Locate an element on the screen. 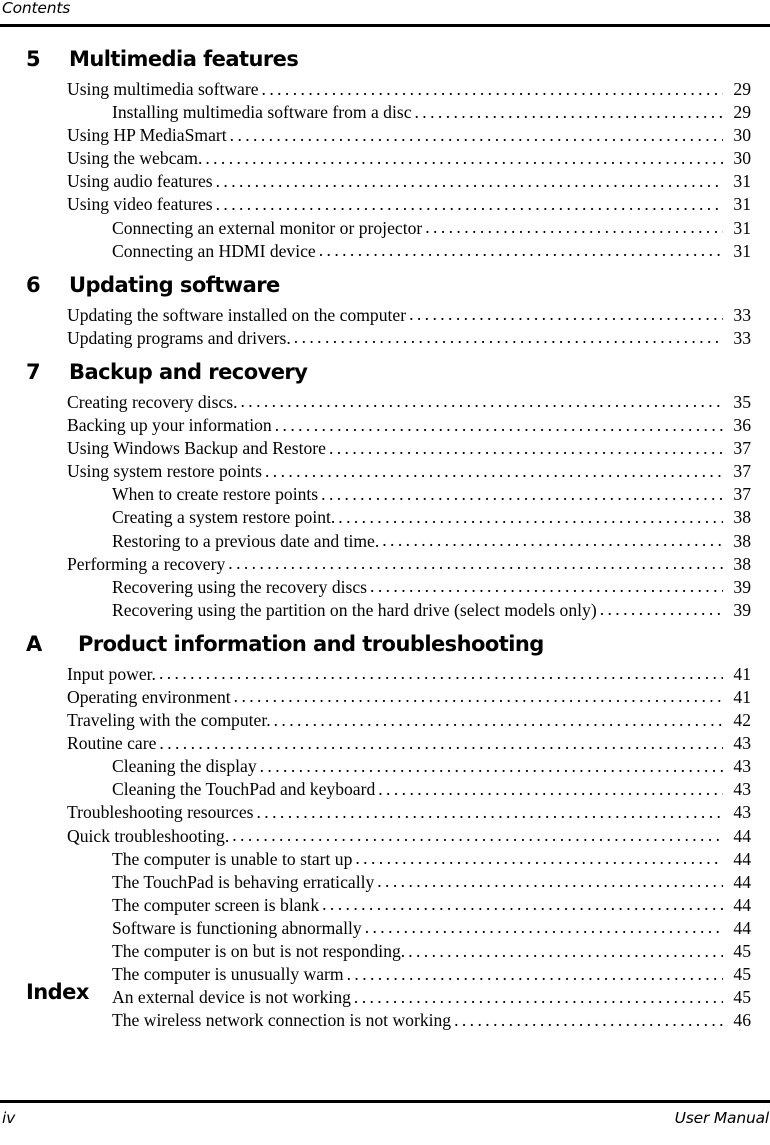  toc-entry: Using the webcam. 30 is located at coordinates (385, 158).